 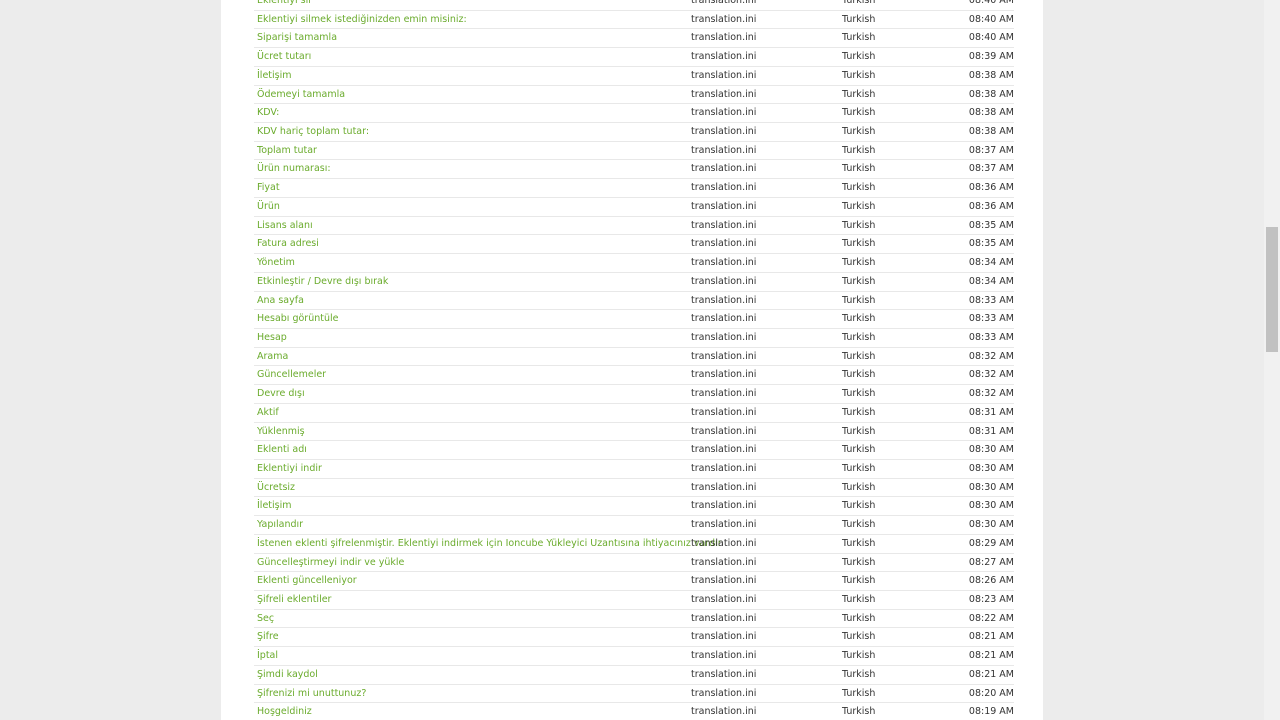 I want to click on table-row: Seç translation.ini Turkish 08:22 AM, so click(x=632, y=619).